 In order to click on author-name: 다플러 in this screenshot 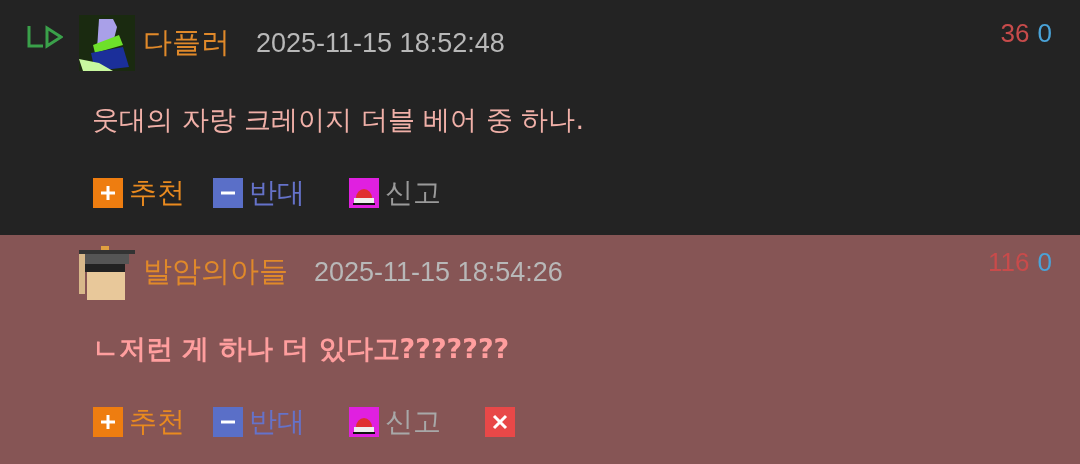, I will do `click(186, 43)`.